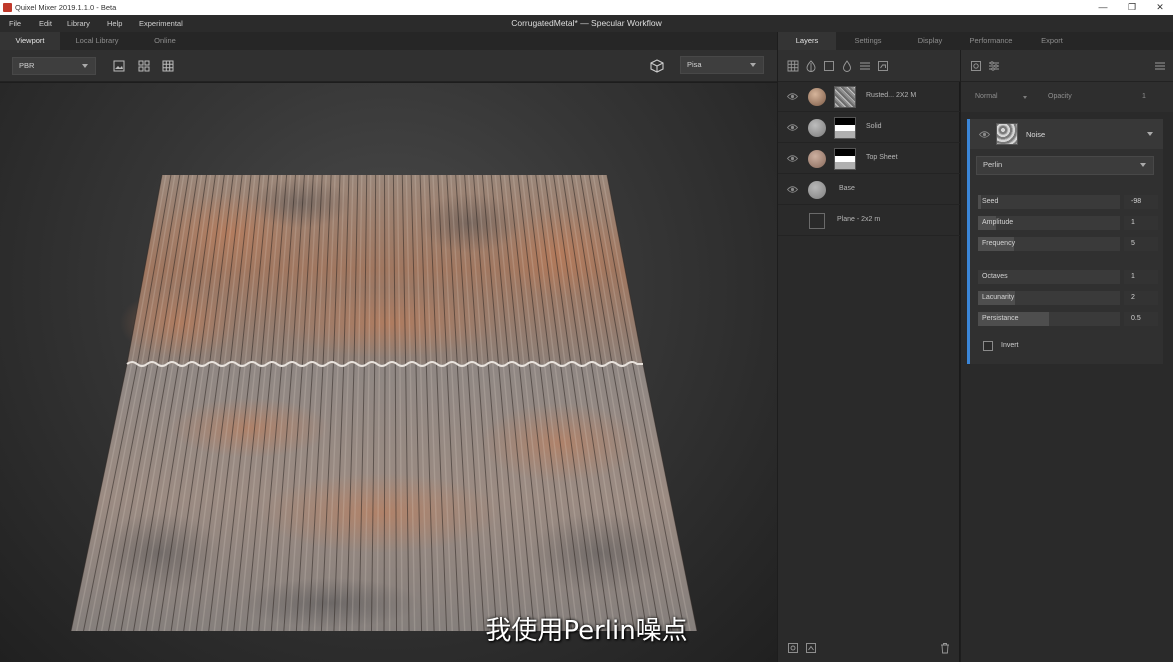 The image size is (1173, 662). I want to click on layer-row: Solid, so click(869, 128).